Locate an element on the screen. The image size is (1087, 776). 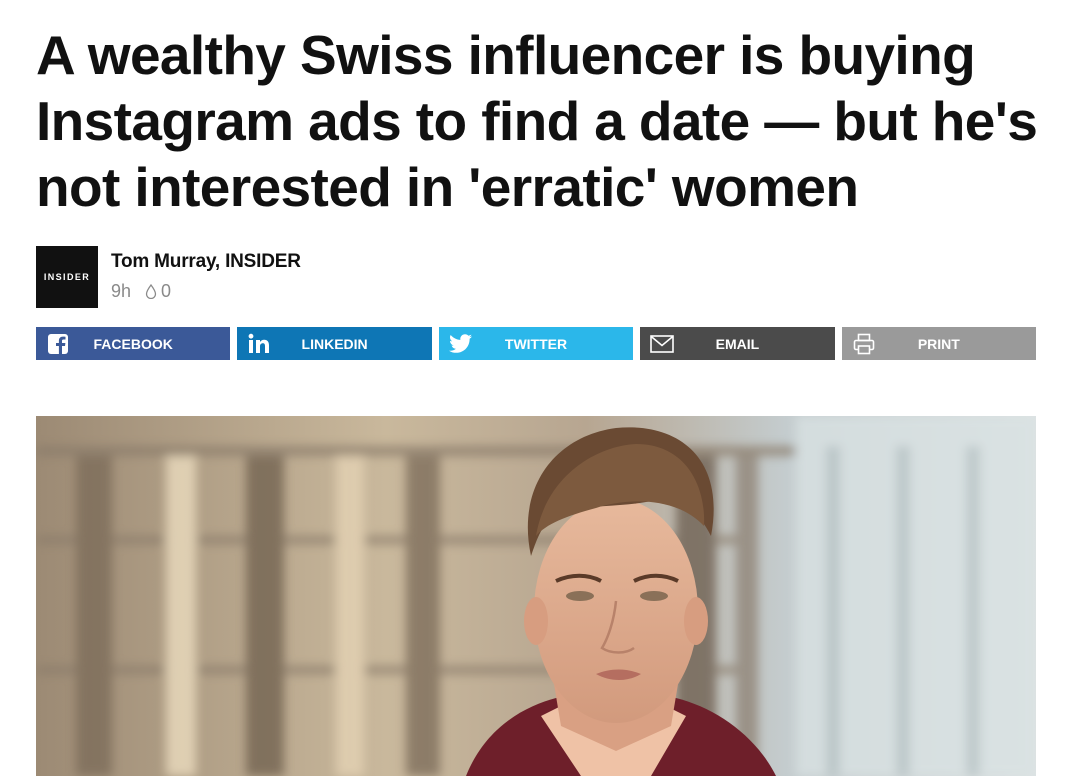
linkedin-share-label: LINKEDIN is located at coordinates (334, 343).